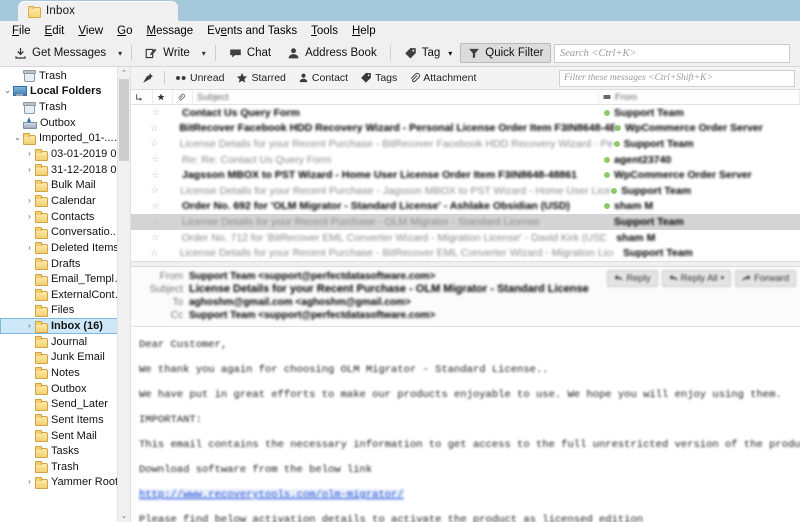 This screenshot has height=522, width=800. What do you see at coordinates (465, 113) in the screenshot?
I see `message-row: ☆ Contact Us Query Form Support Team` at bounding box center [465, 113].